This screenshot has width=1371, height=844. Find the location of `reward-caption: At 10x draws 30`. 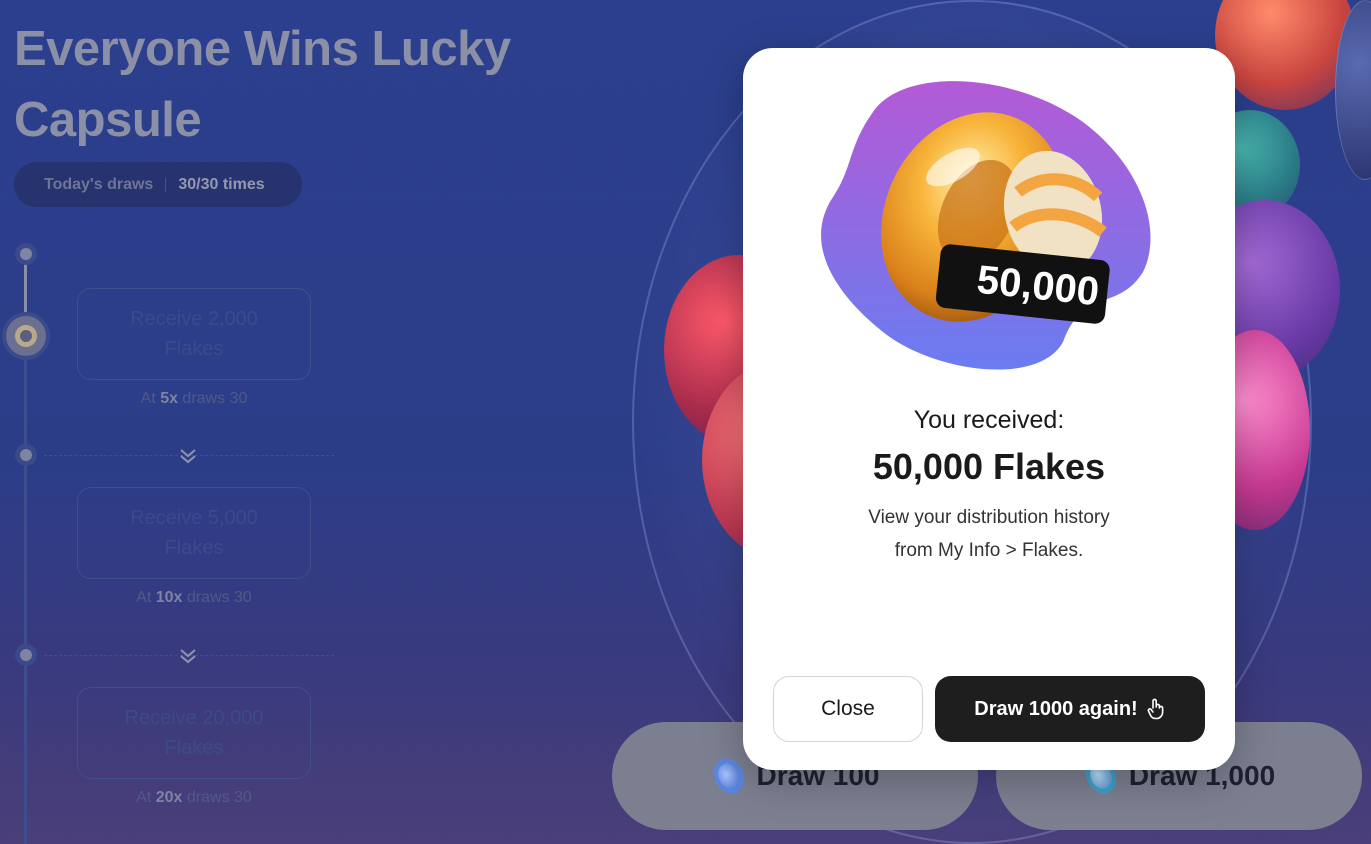

reward-caption: At 10x draws 30 is located at coordinates (194, 597).